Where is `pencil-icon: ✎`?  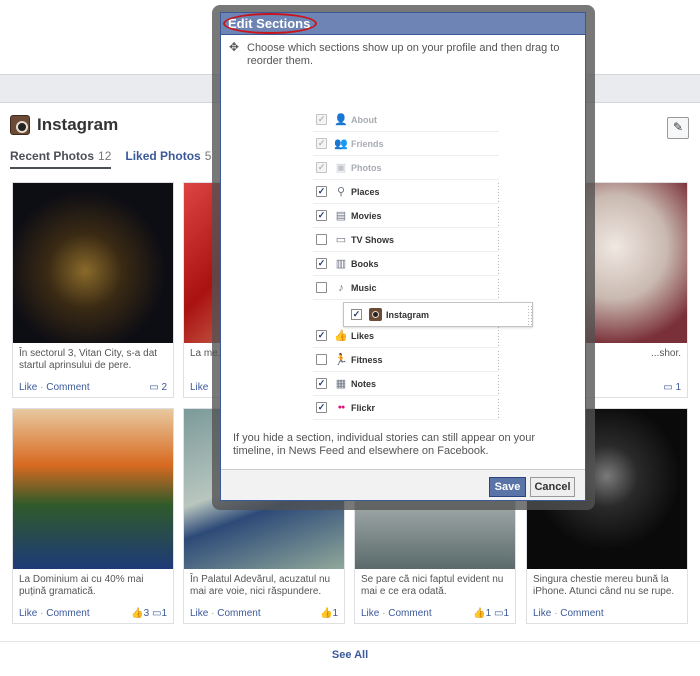 pencil-icon: ✎ is located at coordinates (678, 127).